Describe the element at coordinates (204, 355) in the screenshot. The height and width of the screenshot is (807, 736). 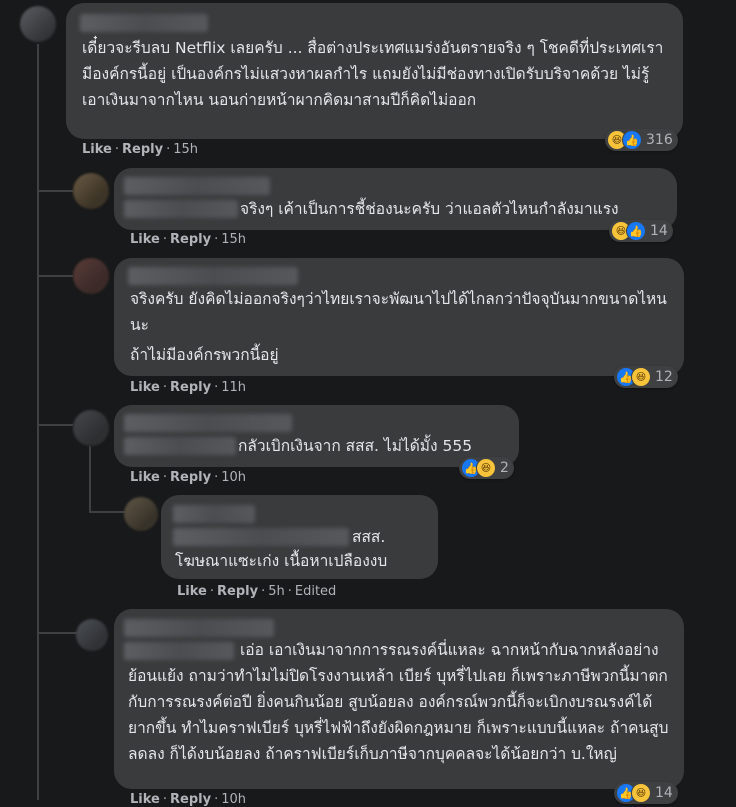
I see `comment-text-paragraph: ถ้าไม่มีองค์กรพวกนี้อยู่` at that location.